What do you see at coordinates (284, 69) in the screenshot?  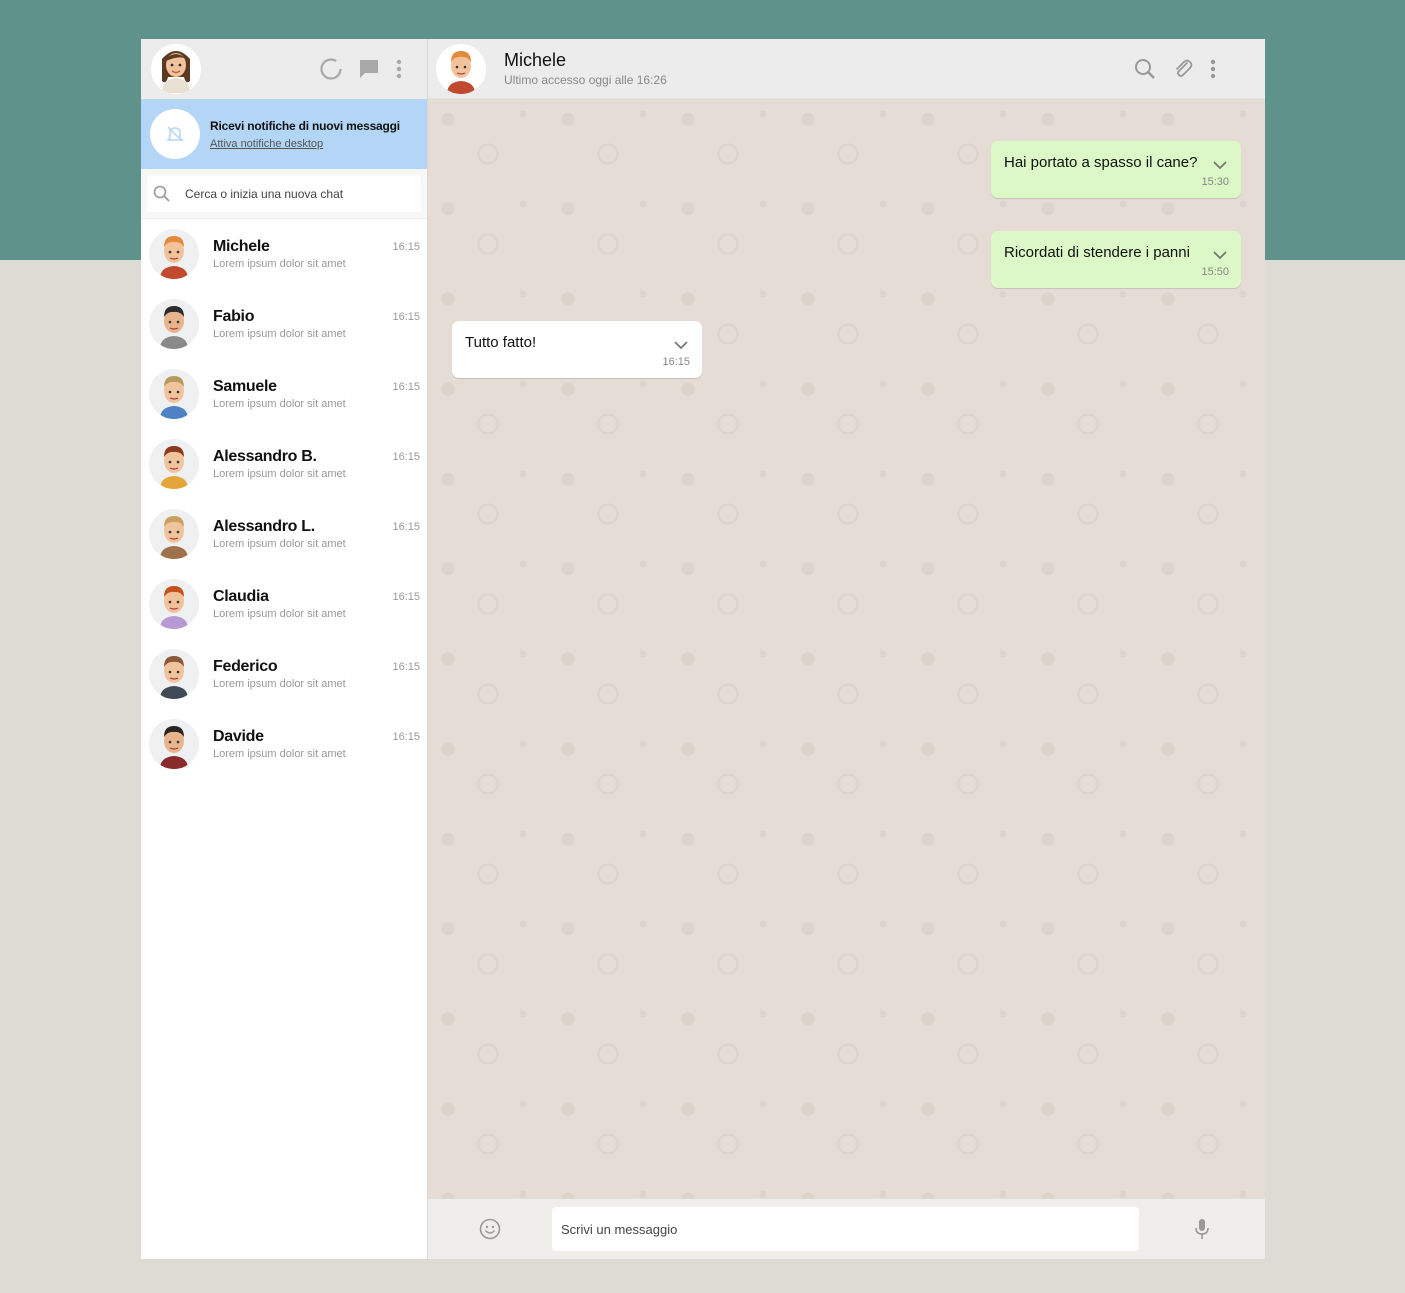 I see `sidebar-header` at bounding box center [284, 69].